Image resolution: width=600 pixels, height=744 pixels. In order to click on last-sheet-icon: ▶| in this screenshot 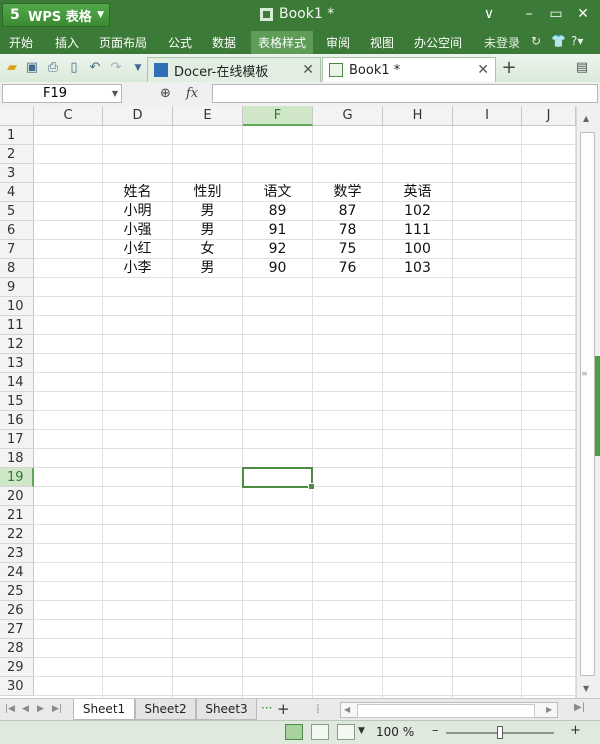, I will do `click(57, 709)`.